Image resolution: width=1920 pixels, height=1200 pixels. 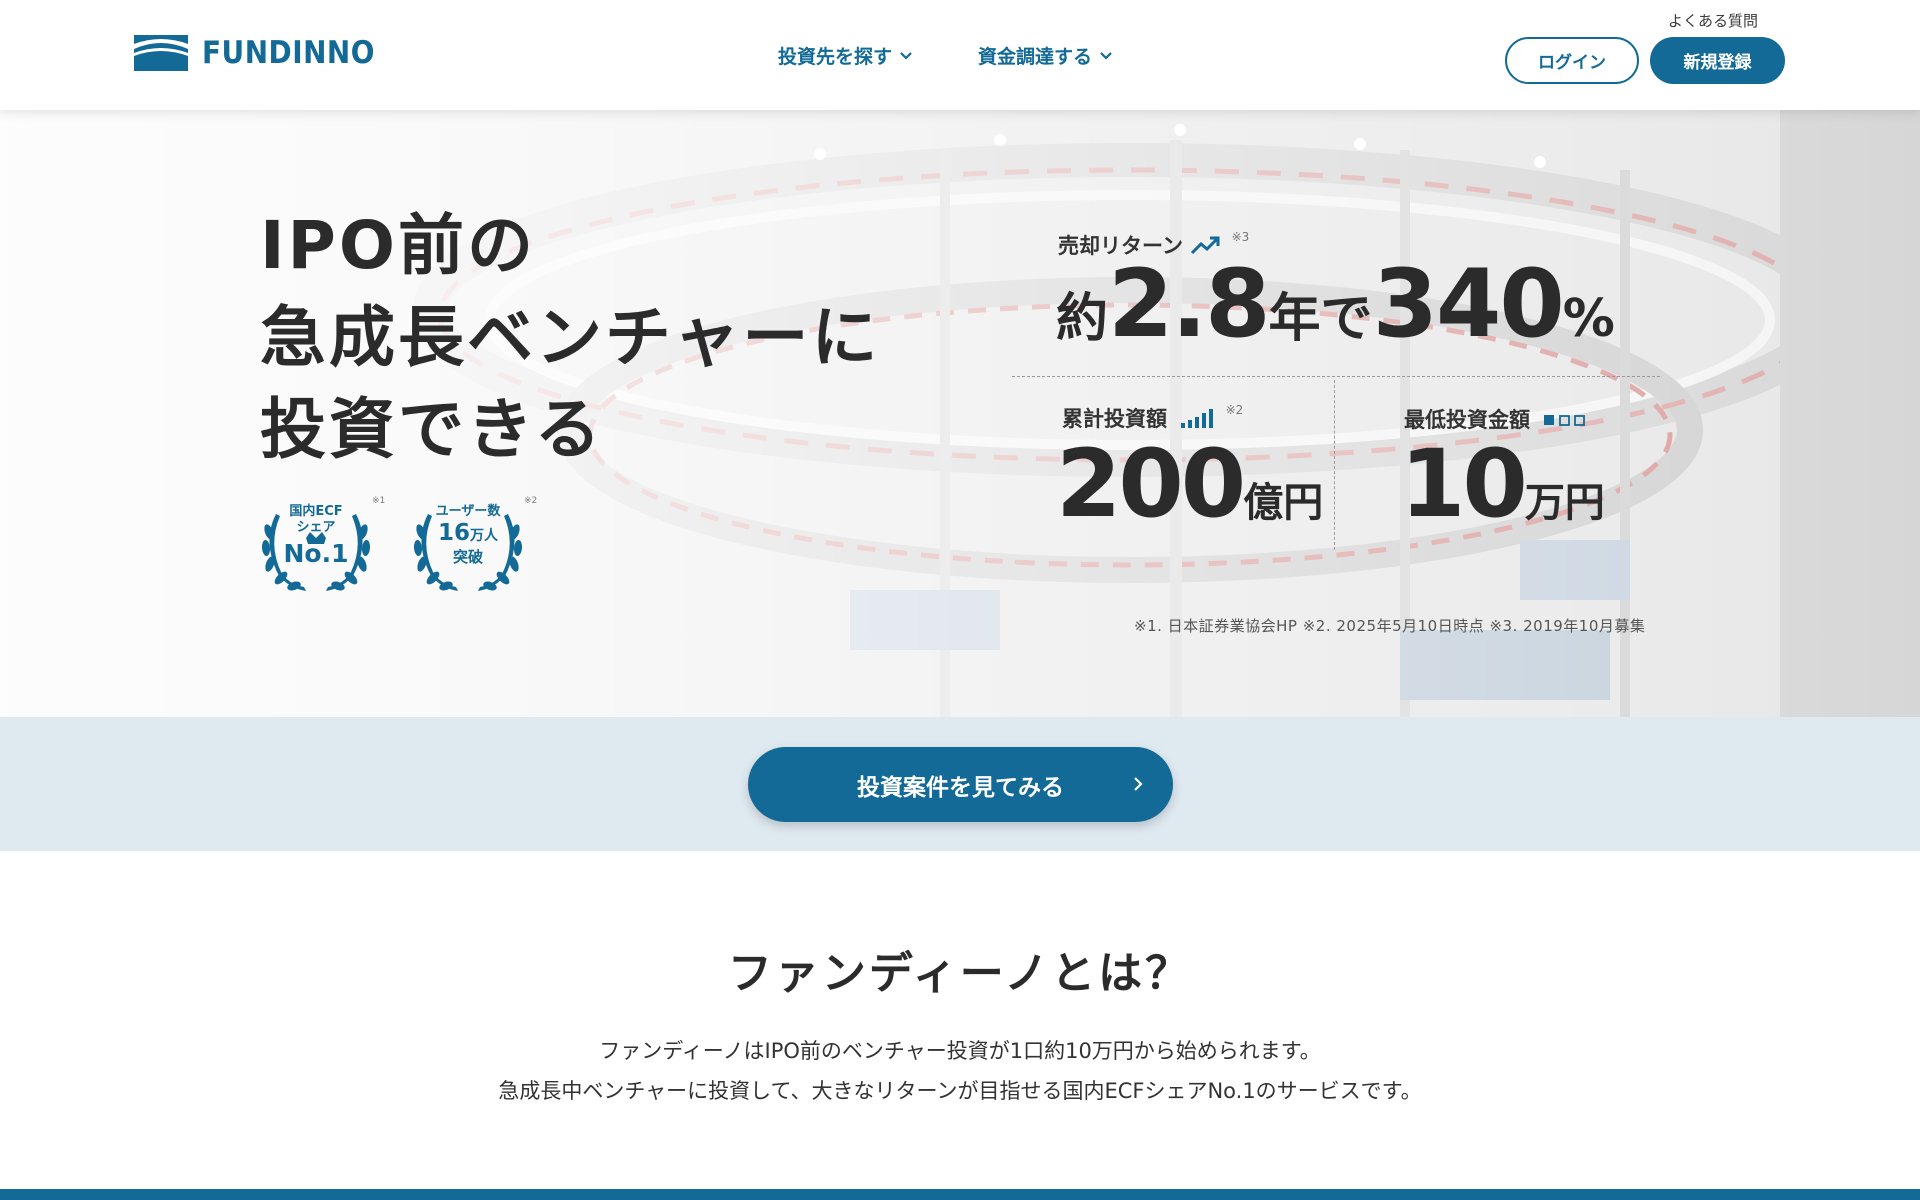 What do you see at coordinates (316, 553) in the screenshot?
I see `badge-big-text: No.1` at bounding box center [316, 553].